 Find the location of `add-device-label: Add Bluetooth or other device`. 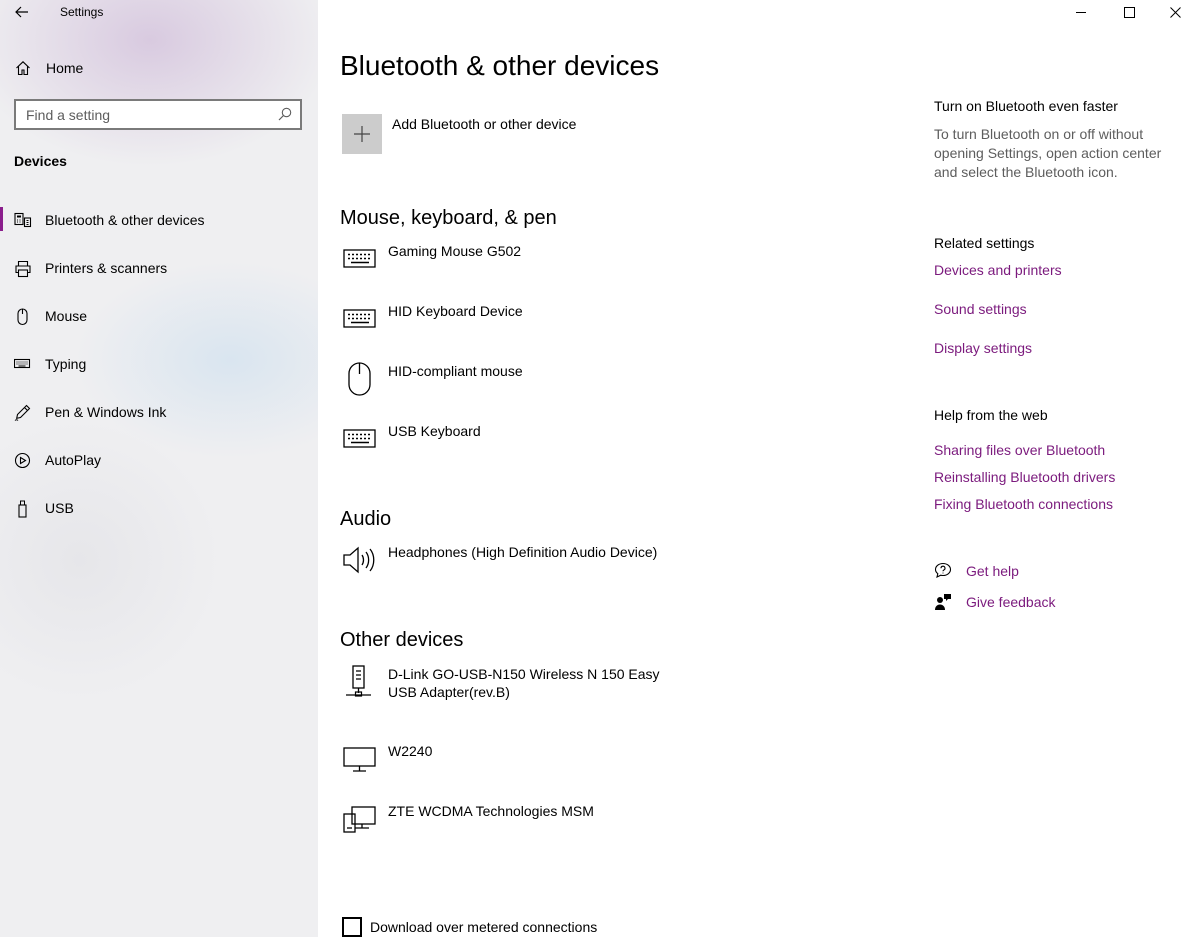

add-device-label: Add Bluetooth or other device is located at coordinates (484, 124).